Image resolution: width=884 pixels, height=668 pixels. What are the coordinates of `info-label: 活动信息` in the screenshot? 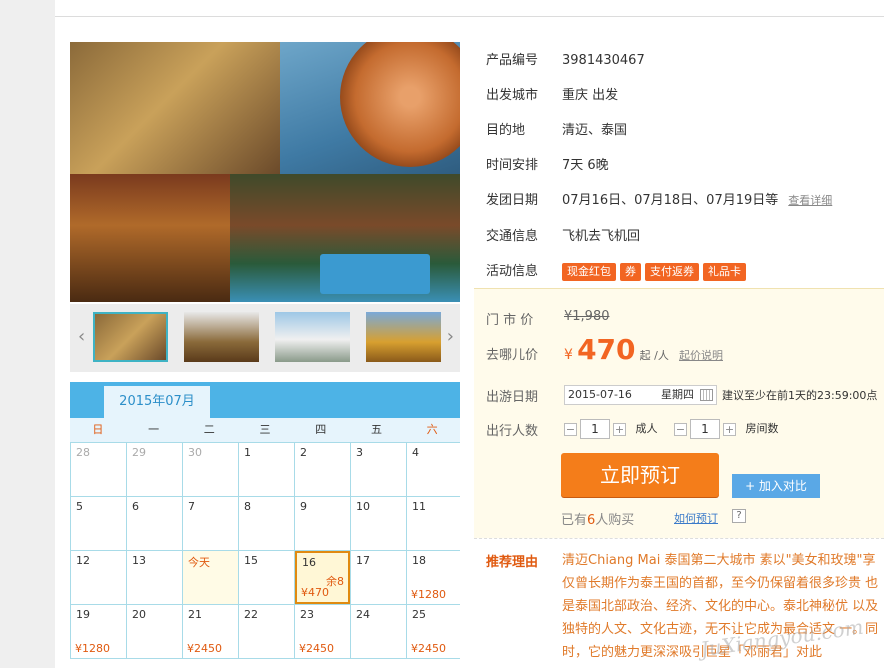 It's located at (512, 271).